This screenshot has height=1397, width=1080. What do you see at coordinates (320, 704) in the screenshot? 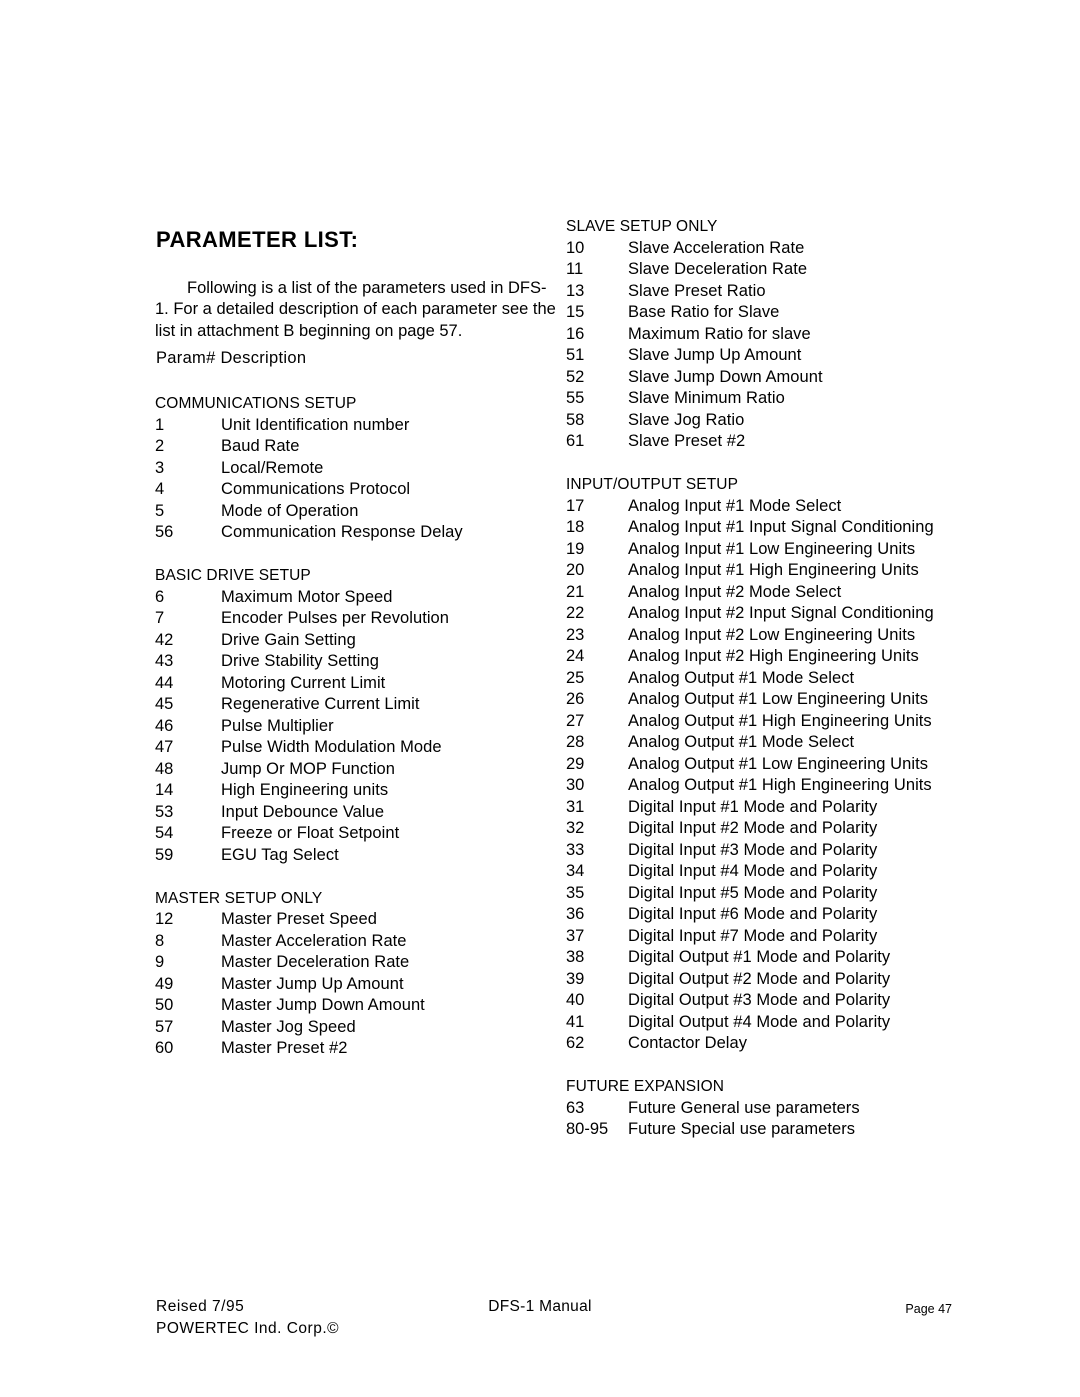
I see `parameter-description: Regenerative Current Limit` at bounding box center [320, 704].